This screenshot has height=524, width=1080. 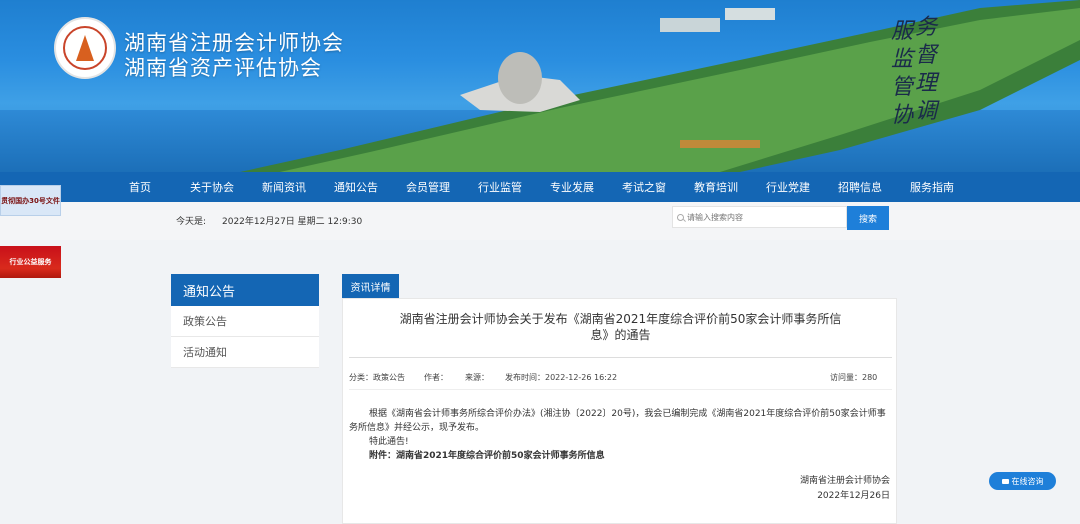 What do you see at coordinates (902, 115) in the screenshot?
I see `slogan-char: 协` at bounding box center [902, 115].